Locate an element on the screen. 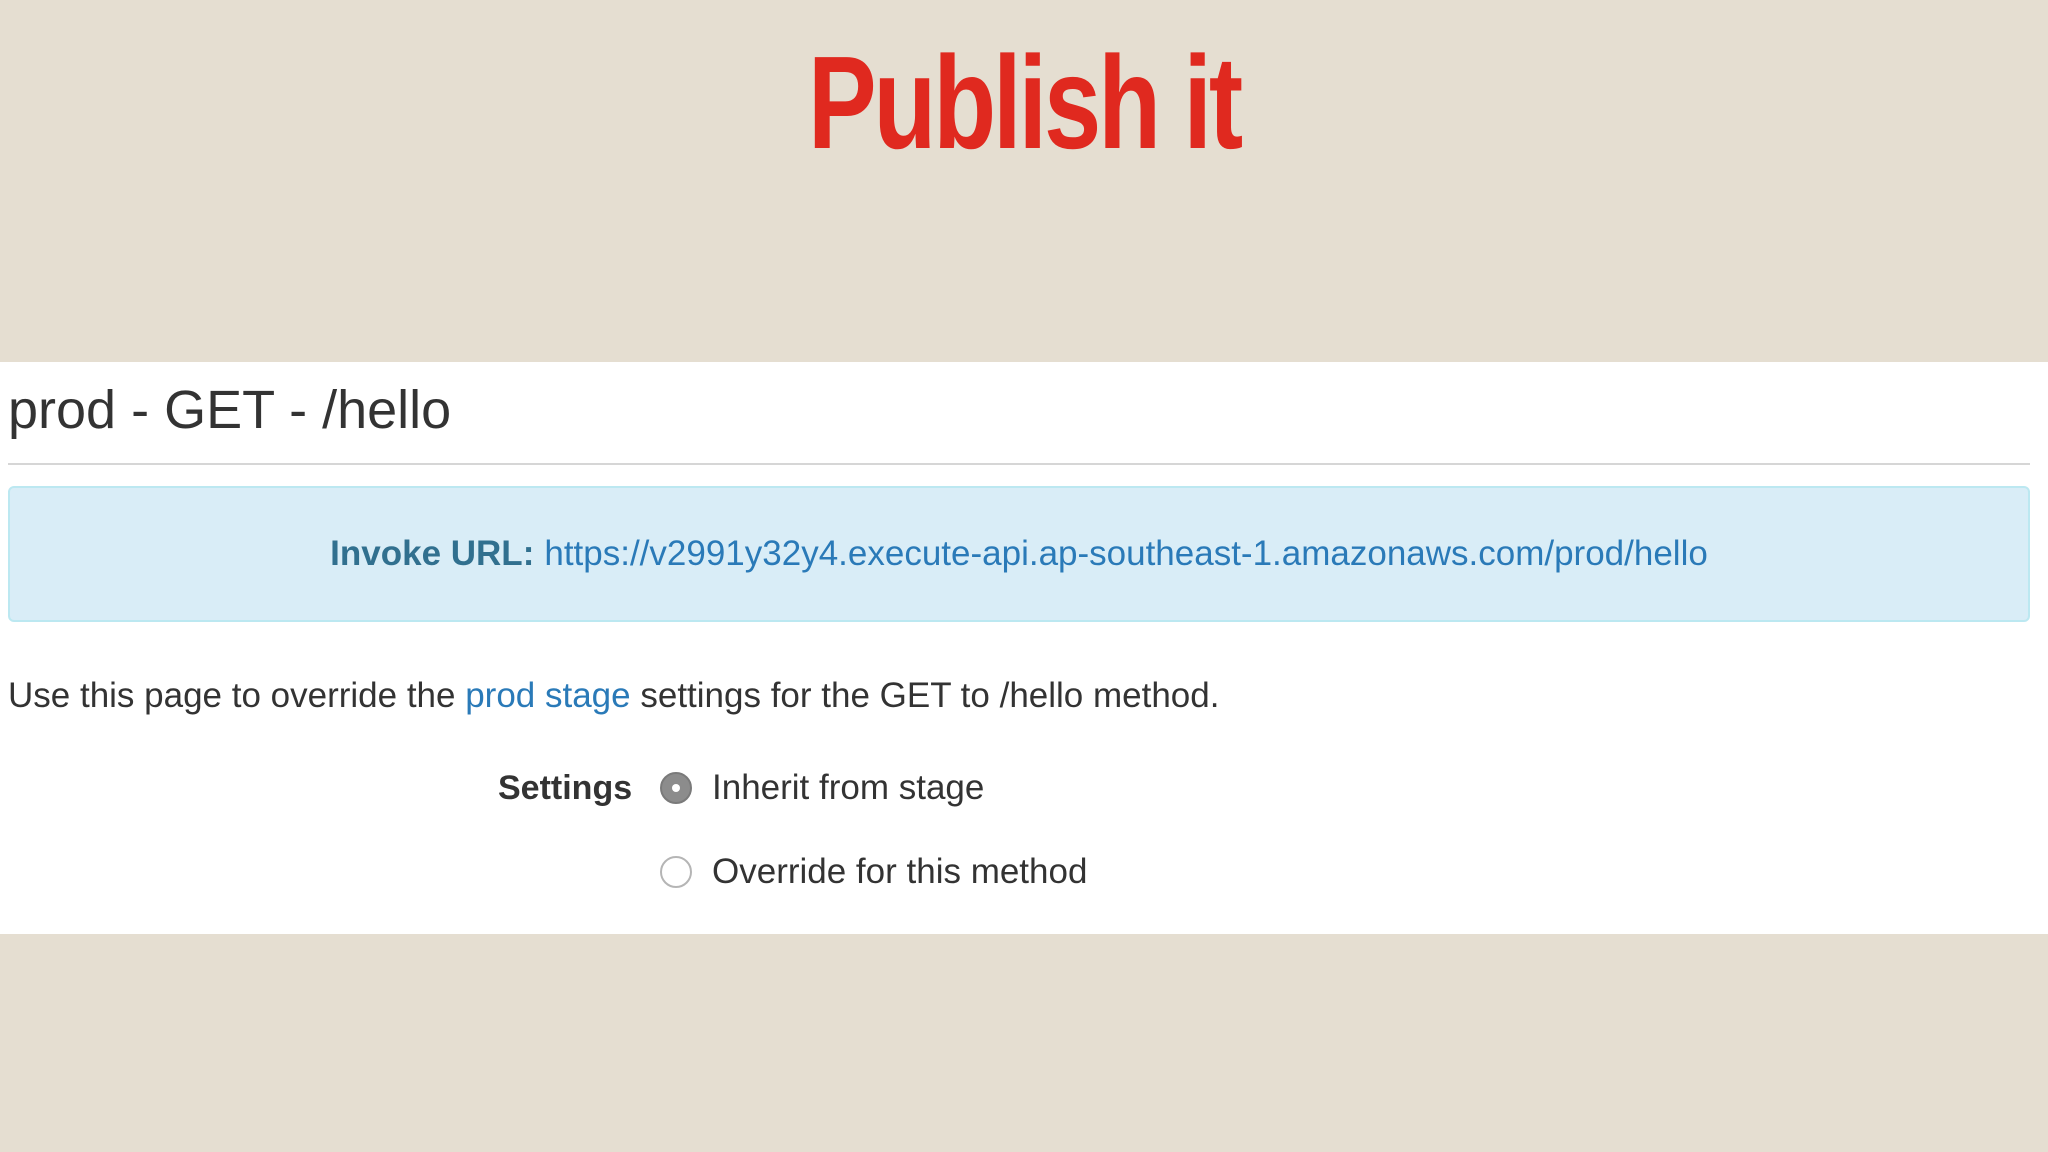 Image resolution: width=2048 pixels, height=1152 pixels. radio-unchecked-icon is located at coordinates (676, 872).